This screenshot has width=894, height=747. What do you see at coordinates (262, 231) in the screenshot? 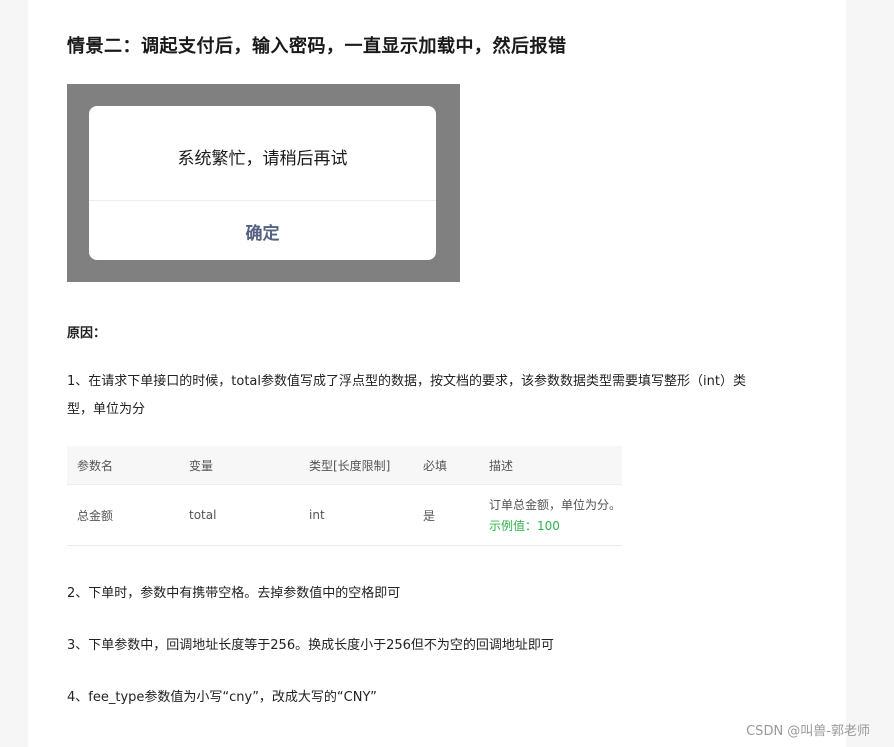
I see `confirm-button: 确定` at bounding box center [262, 231].